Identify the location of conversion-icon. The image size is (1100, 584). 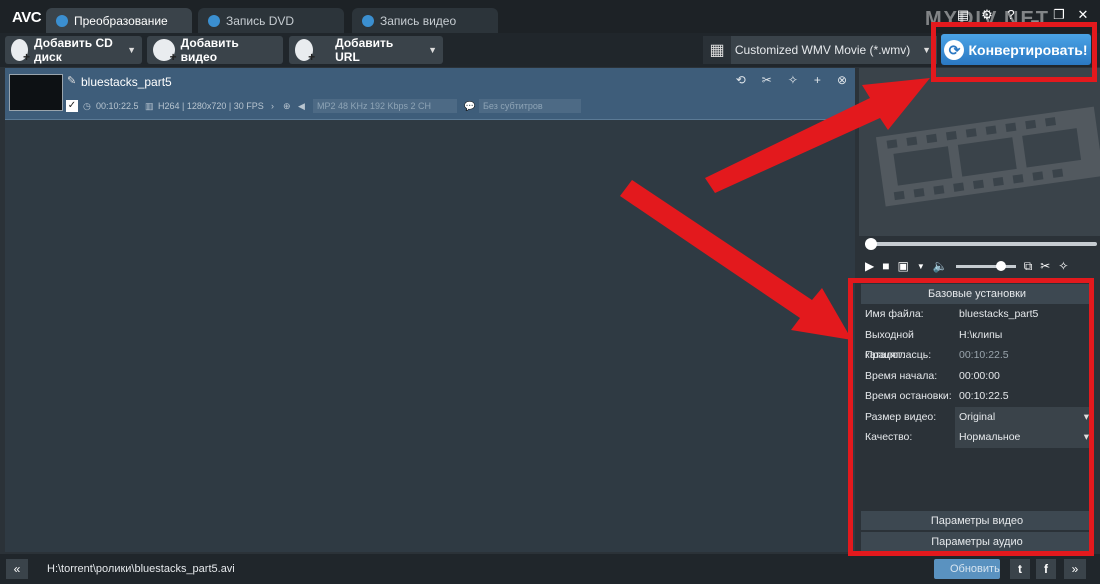
(62, 20).